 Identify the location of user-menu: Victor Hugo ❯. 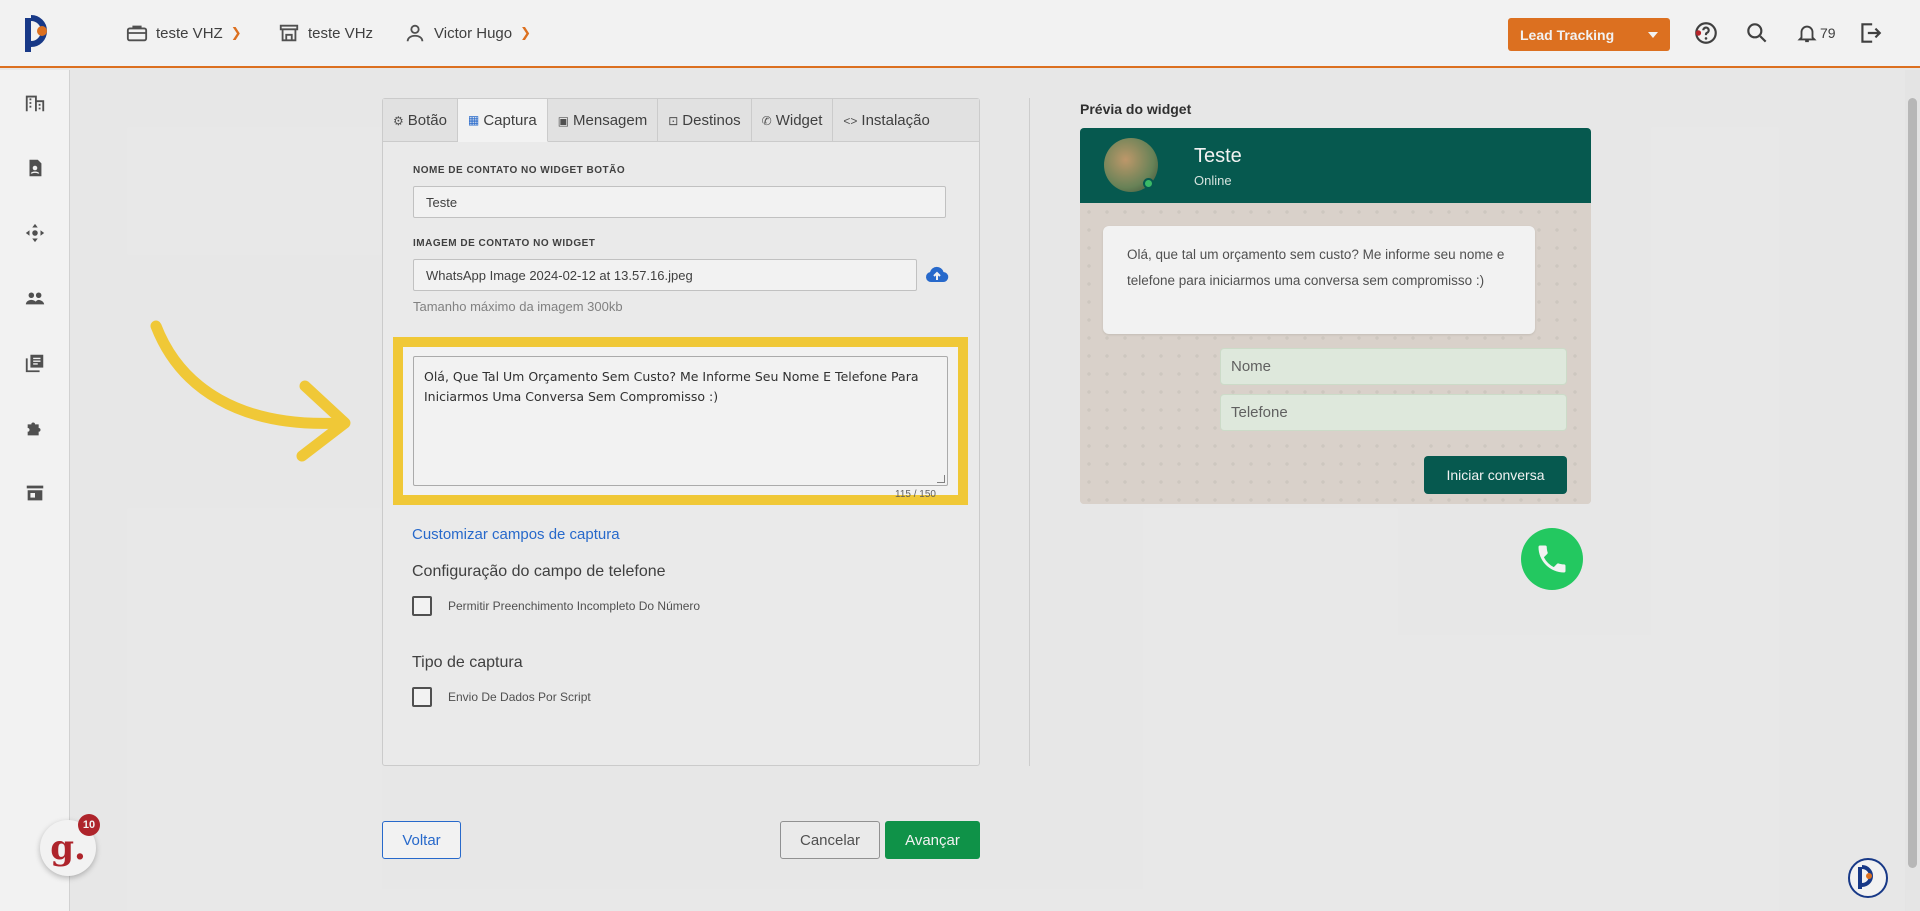
(467, 33).